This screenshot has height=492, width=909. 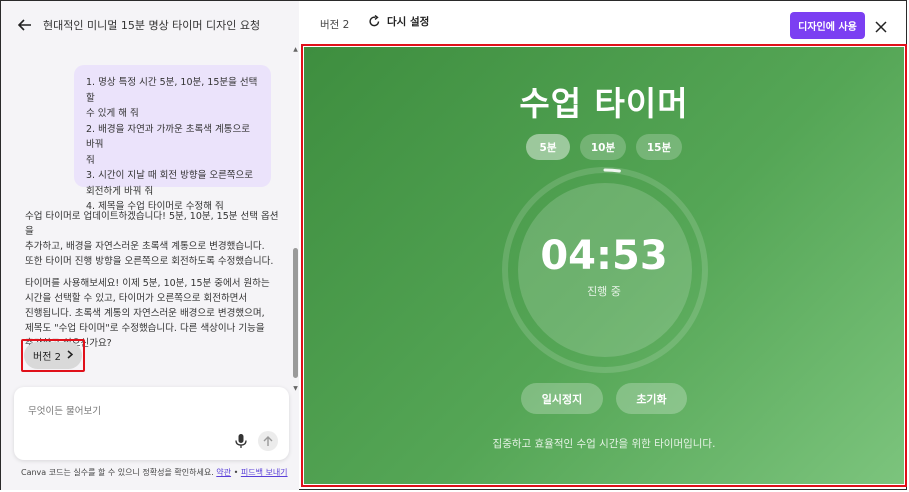 What do you see at coordinates (604, 444) in the screenshot?
I see `timer-caption: 집중하고 효율적인 수업 시간을 위한 타이머입니다.` at bounding box center [604, 444].